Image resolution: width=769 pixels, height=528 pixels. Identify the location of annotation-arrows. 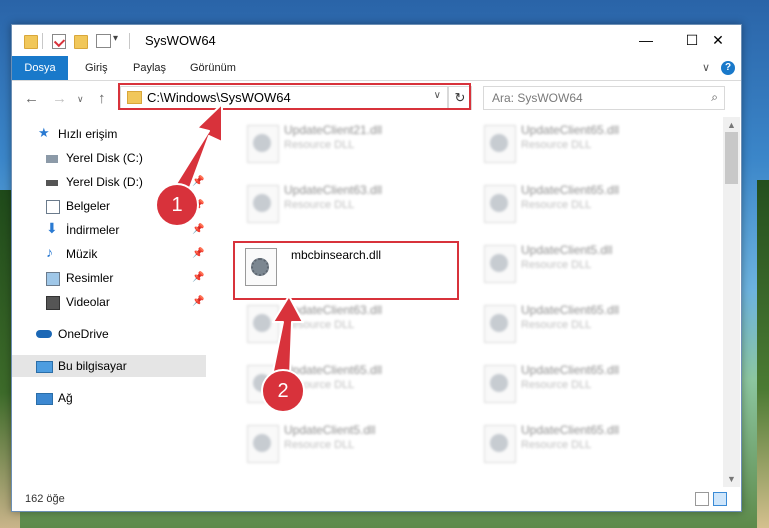
(234, 240).